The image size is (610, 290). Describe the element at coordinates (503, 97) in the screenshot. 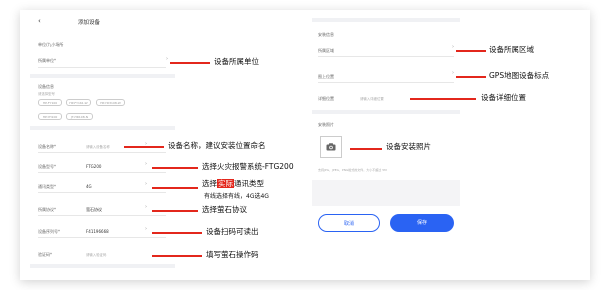

I see `annotation-detail: 设备详细位置` at that location.